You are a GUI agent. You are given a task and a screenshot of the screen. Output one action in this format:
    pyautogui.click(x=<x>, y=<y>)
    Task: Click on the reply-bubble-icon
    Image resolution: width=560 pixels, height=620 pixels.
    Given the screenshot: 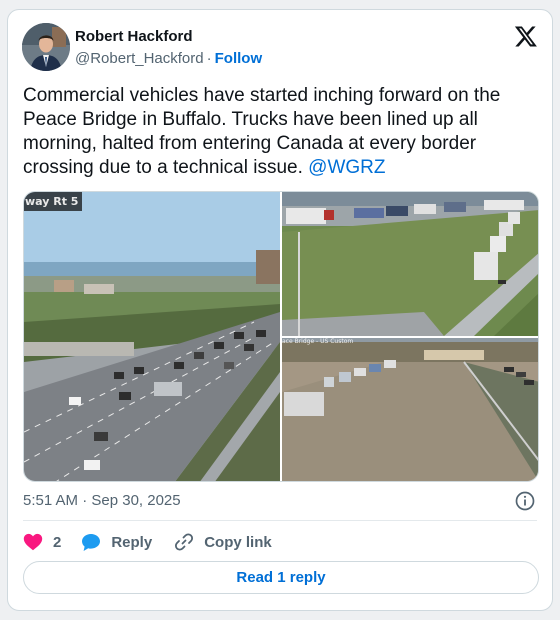 What is the action you would take?
    pyautogui.click(x=91, y=542)
    